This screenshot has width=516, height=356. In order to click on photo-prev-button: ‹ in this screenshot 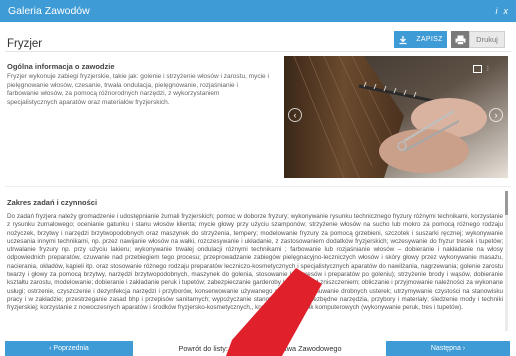, I will do `click(295, 115)`.